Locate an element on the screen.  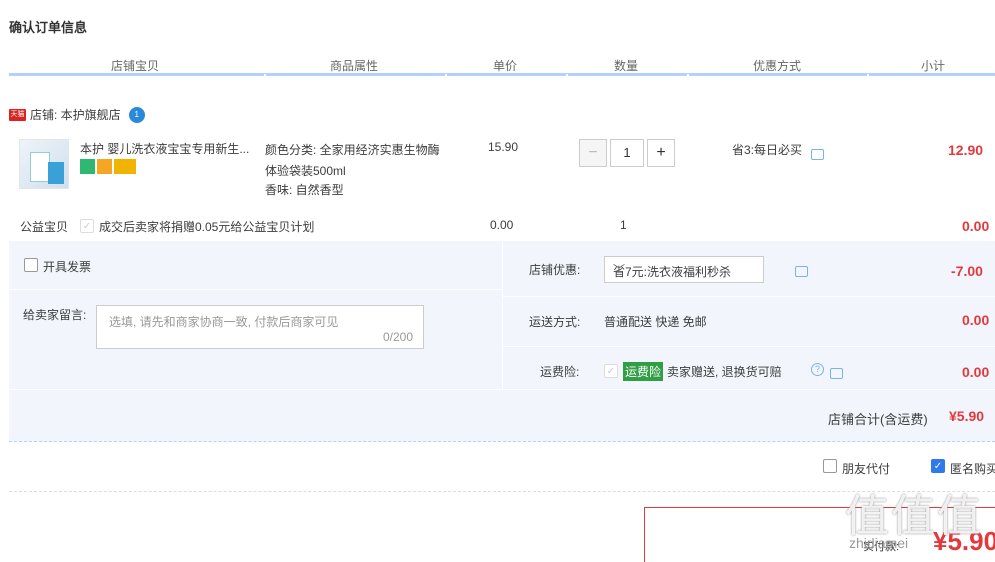
invoice-checkbox is located at coordinates (31, 265).